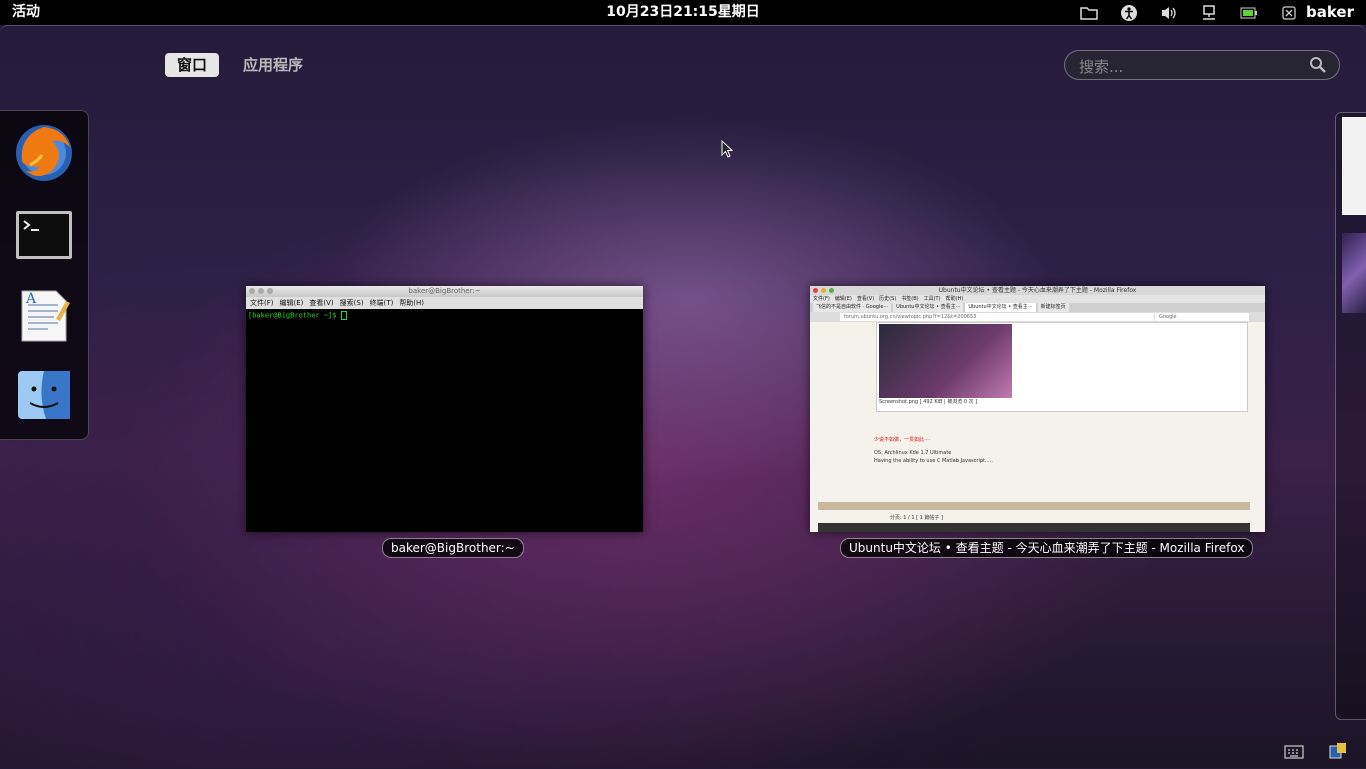  Describe the element at coordinates (932, 299) in the screenshot. I see `menu-item: 工具(T)` at that location.